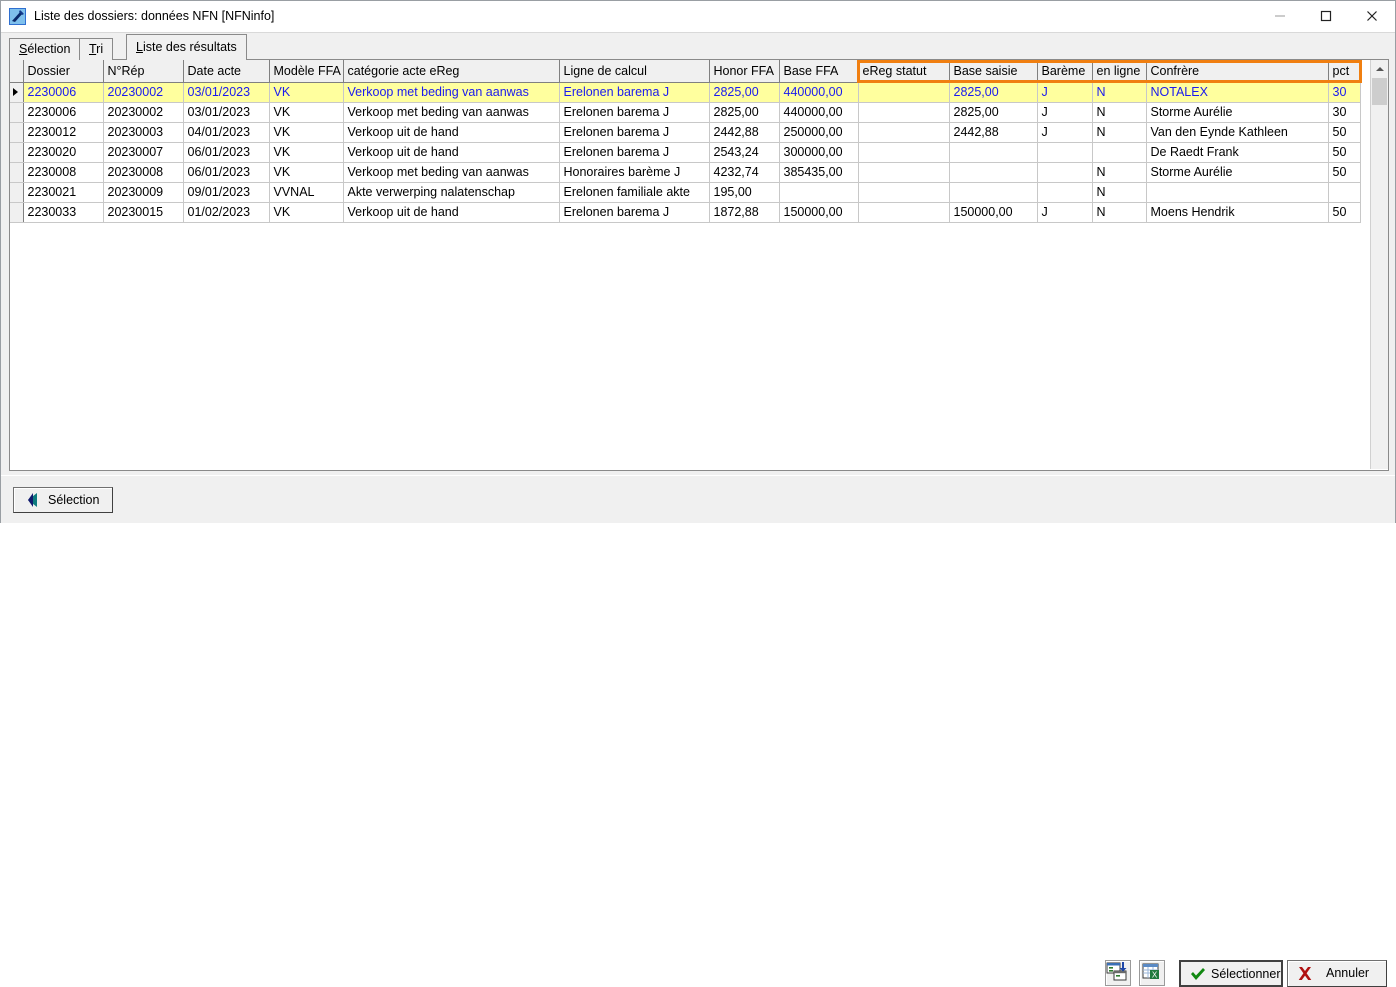 The width and height of the screenshot is (1396, 987). What do you see at coordinates (451, 71) in the screenshot?
I see `column-header-categorie: catégorie acte eReg` at bounding box center [451, 71].